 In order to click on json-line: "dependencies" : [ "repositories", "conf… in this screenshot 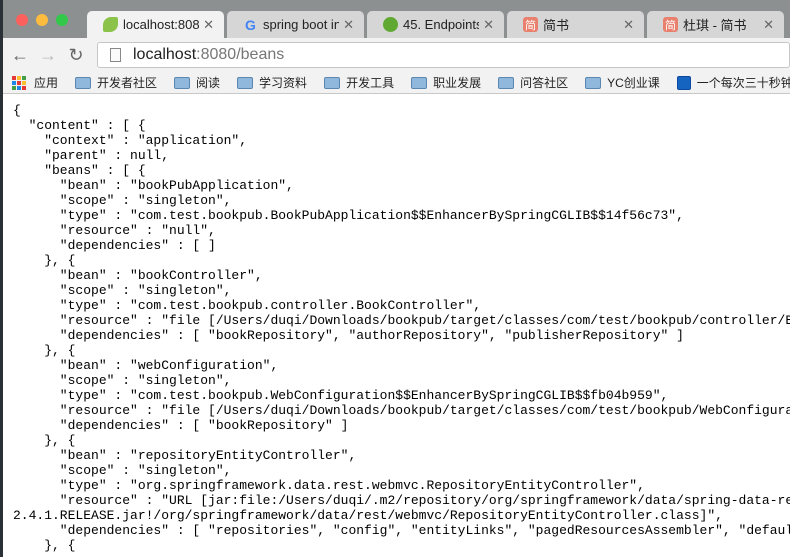, I will do `click(401, 530)`.